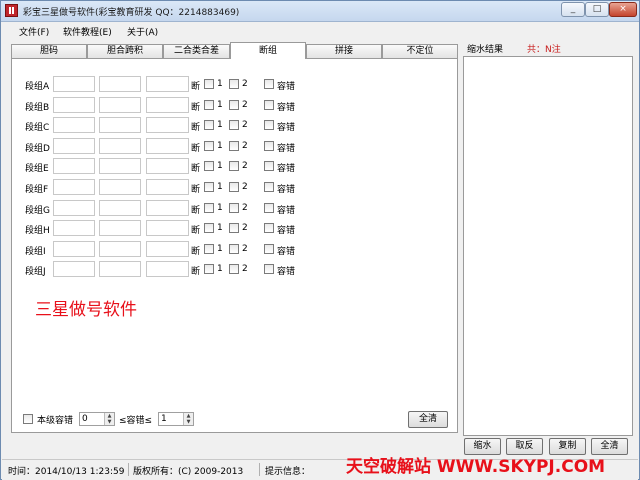 This screenshot has height=480, width=640. Describe the element at coordinates (142, 31) in the screenshot. I see `menu-about: 关于(A)` at that location.